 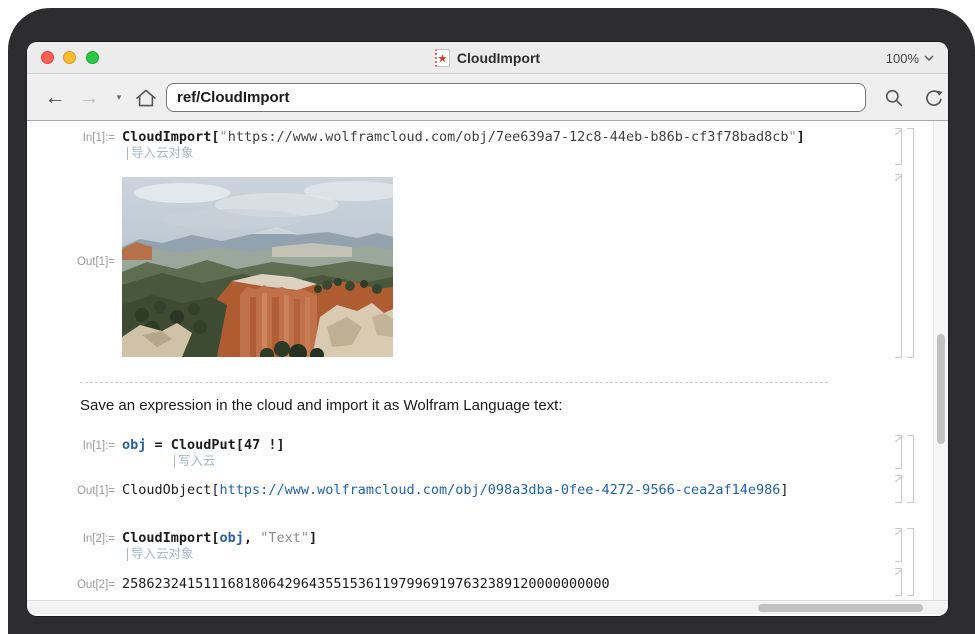 I want to click on horizontal-scrollbar-track, so click(x=487, y=607).